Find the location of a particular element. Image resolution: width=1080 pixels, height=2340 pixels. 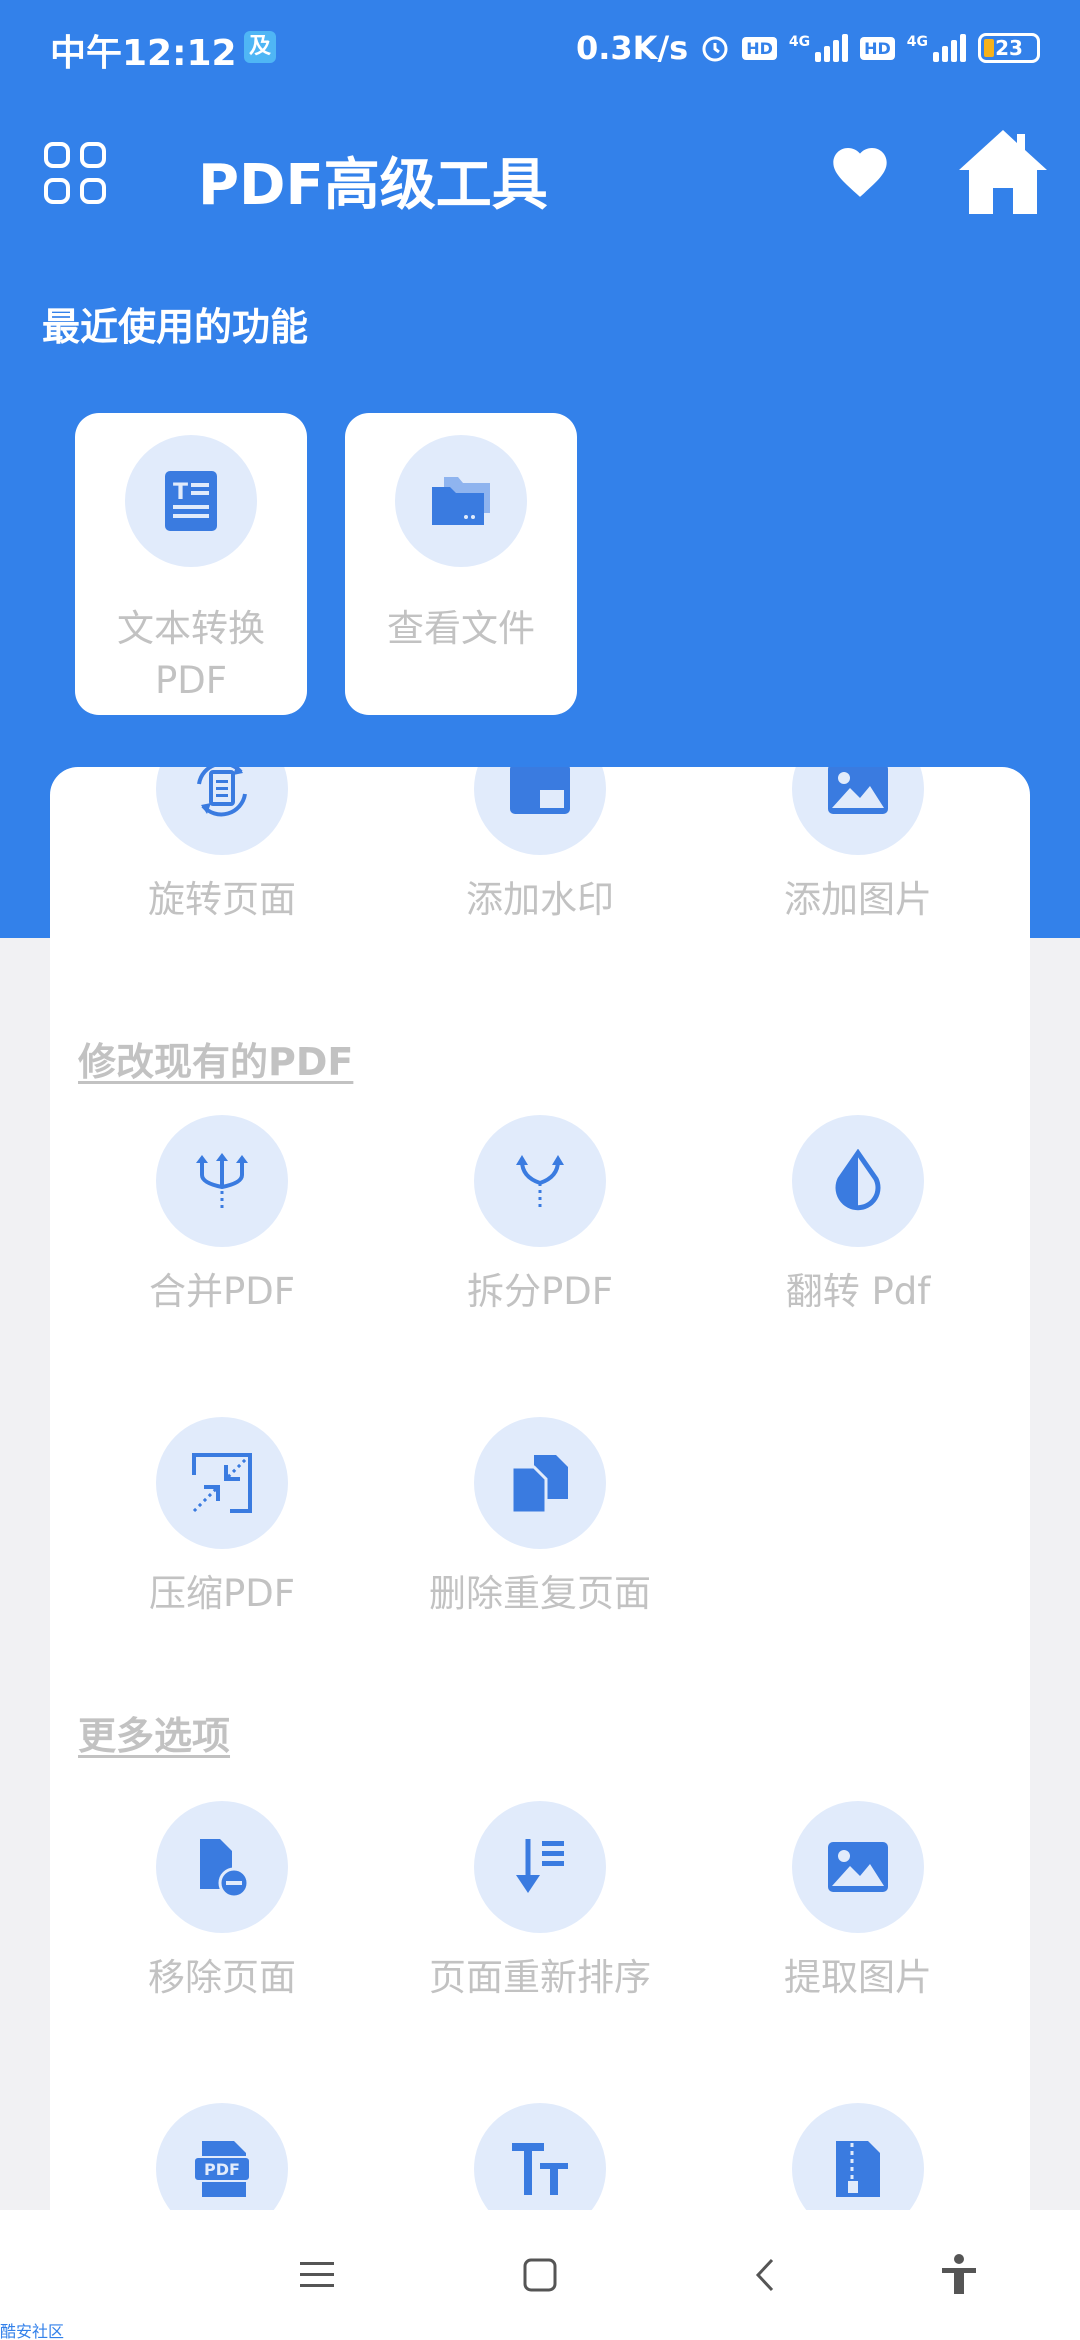

tool-extract-images: 提取图片 is located at coordinates (858, 1916).